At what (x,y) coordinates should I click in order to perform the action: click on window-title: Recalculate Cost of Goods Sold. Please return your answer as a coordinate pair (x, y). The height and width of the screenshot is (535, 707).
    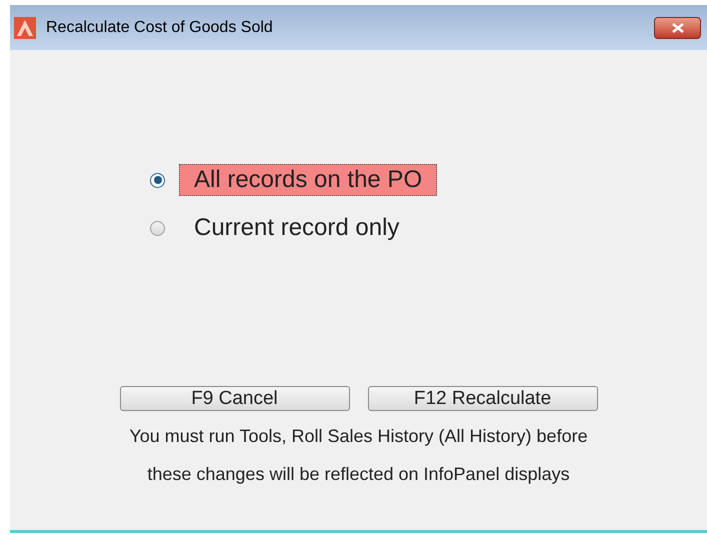
    Looking at the image, I should click on (159, 28).